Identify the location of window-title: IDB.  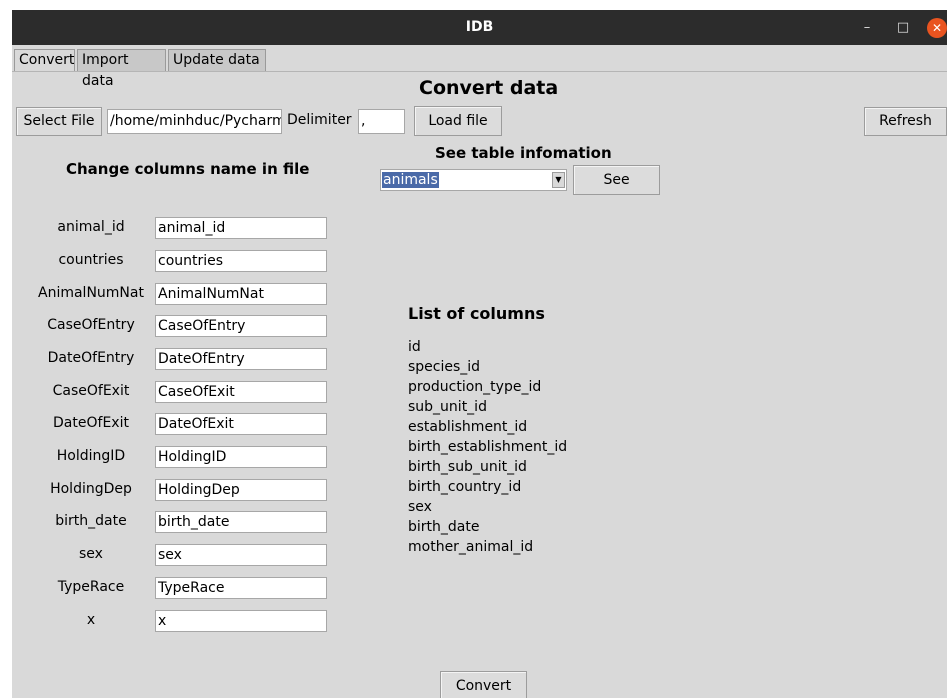
(479, 27).